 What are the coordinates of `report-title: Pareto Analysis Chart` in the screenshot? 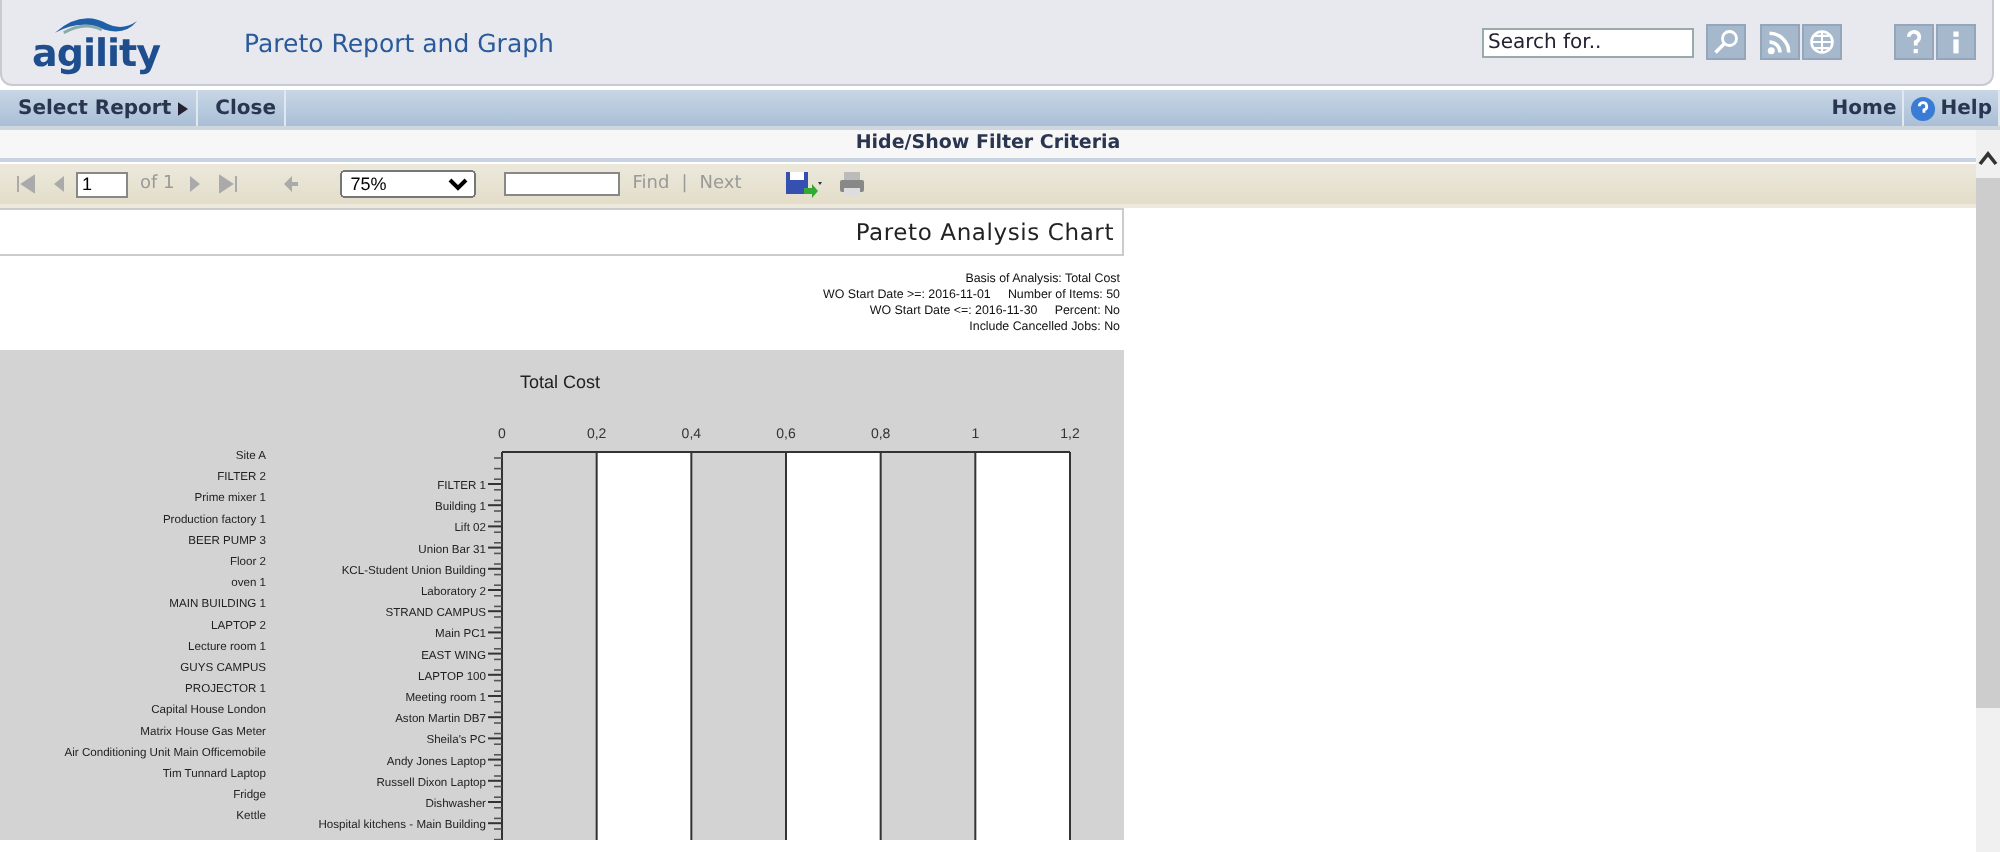 It's located at (562, 232).